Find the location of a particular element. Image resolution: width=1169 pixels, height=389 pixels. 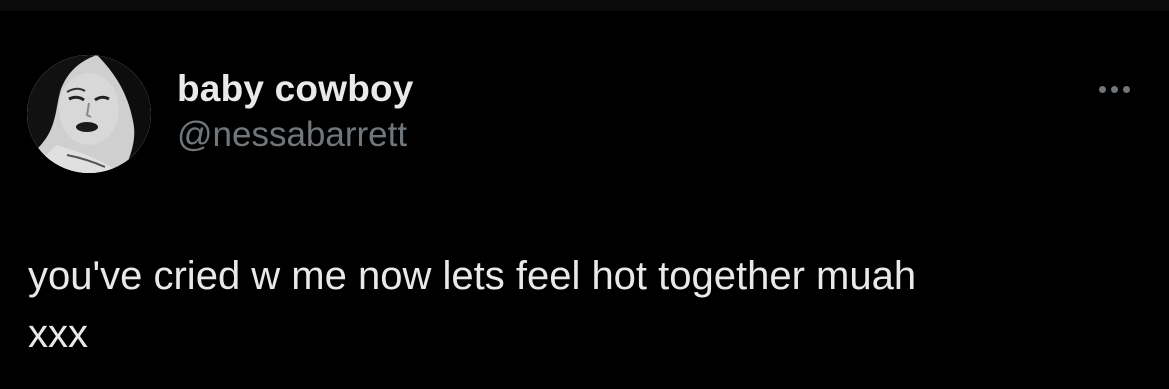

profile-photo is located at coordinates (89, 114).